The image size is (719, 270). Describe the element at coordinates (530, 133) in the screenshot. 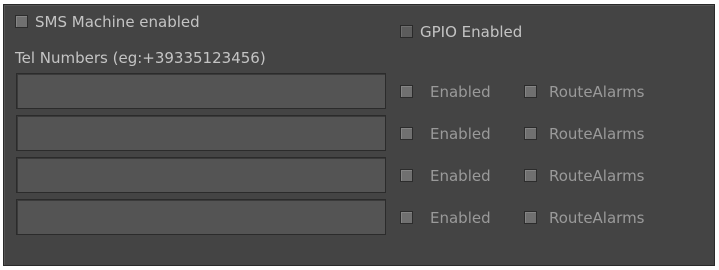

I see `row-2-route-alarms-box` at that location.